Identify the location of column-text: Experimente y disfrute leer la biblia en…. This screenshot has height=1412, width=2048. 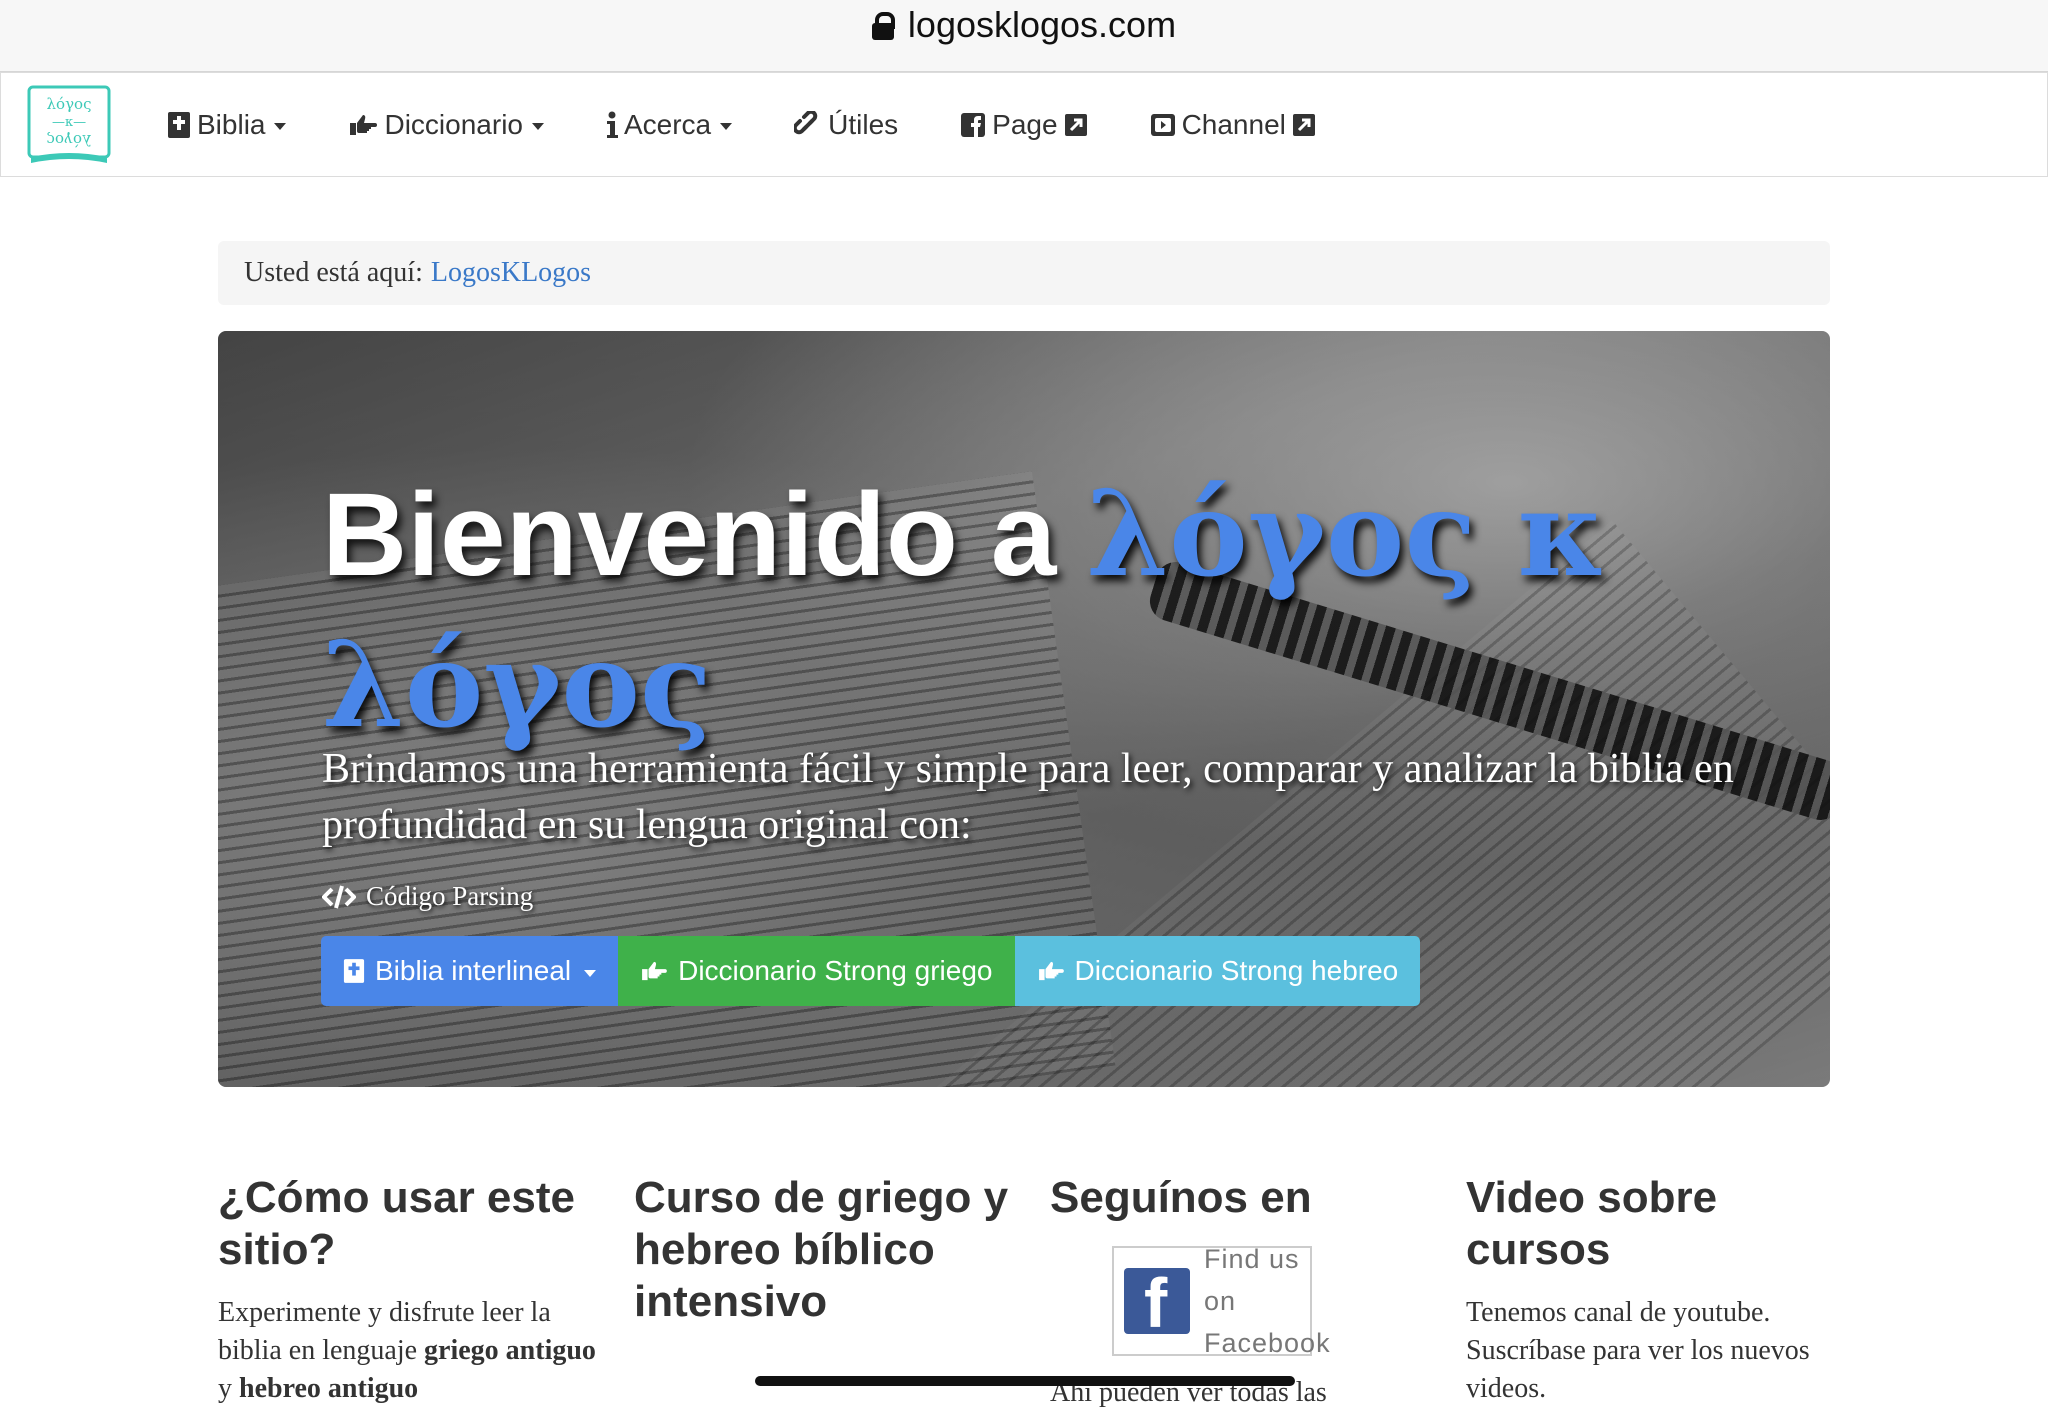
(408, 1351).